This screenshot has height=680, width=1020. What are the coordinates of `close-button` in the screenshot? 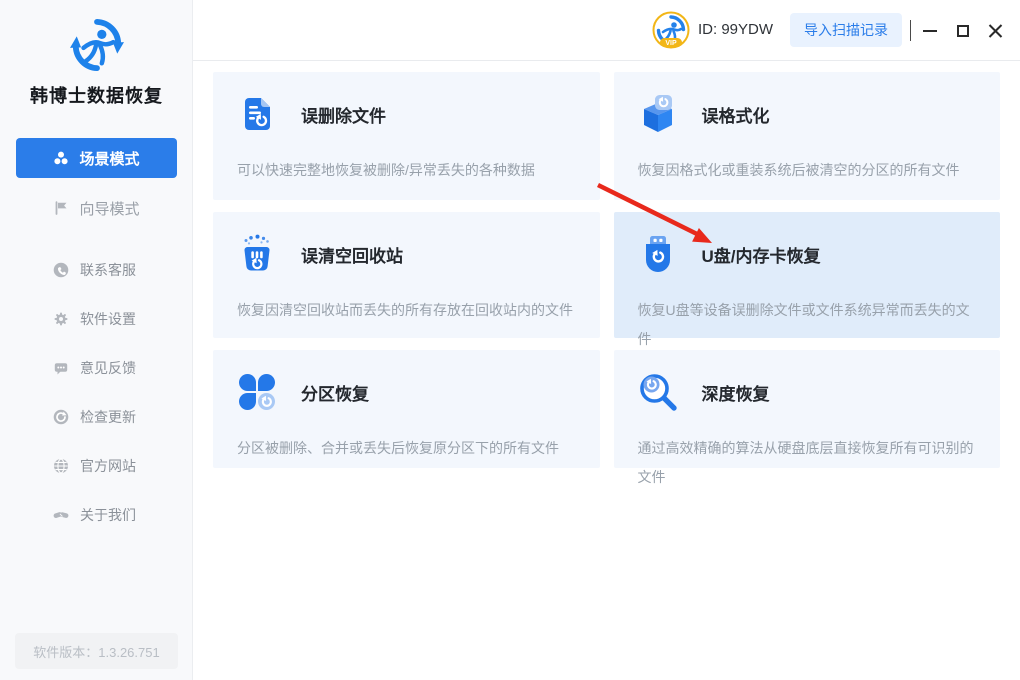 It's located at (995, 31).